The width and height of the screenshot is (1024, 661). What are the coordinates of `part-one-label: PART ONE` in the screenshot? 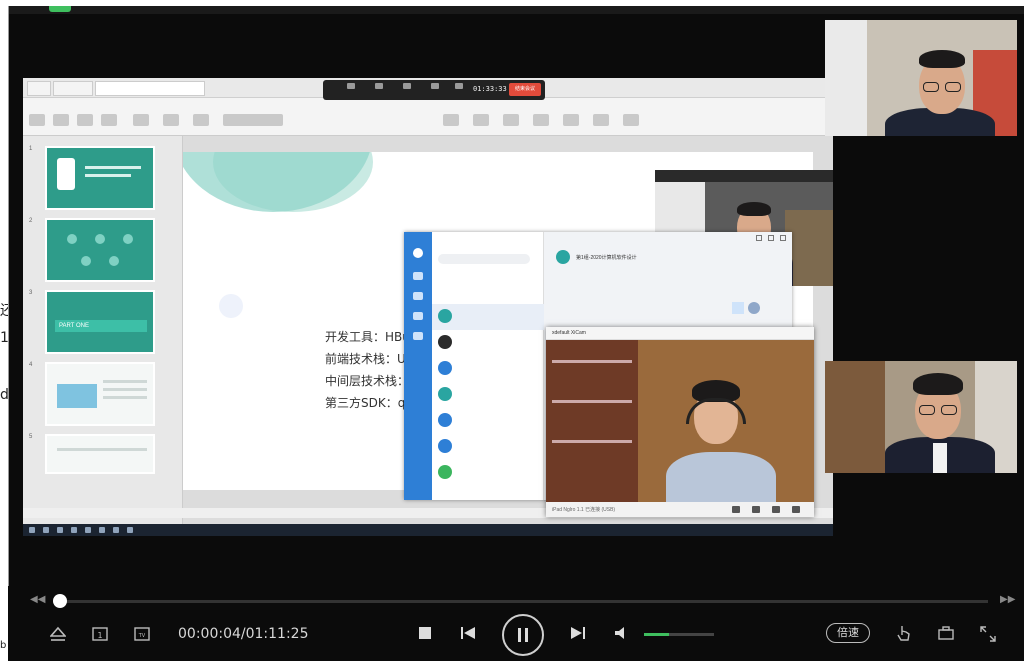 It's located at (101, 326).